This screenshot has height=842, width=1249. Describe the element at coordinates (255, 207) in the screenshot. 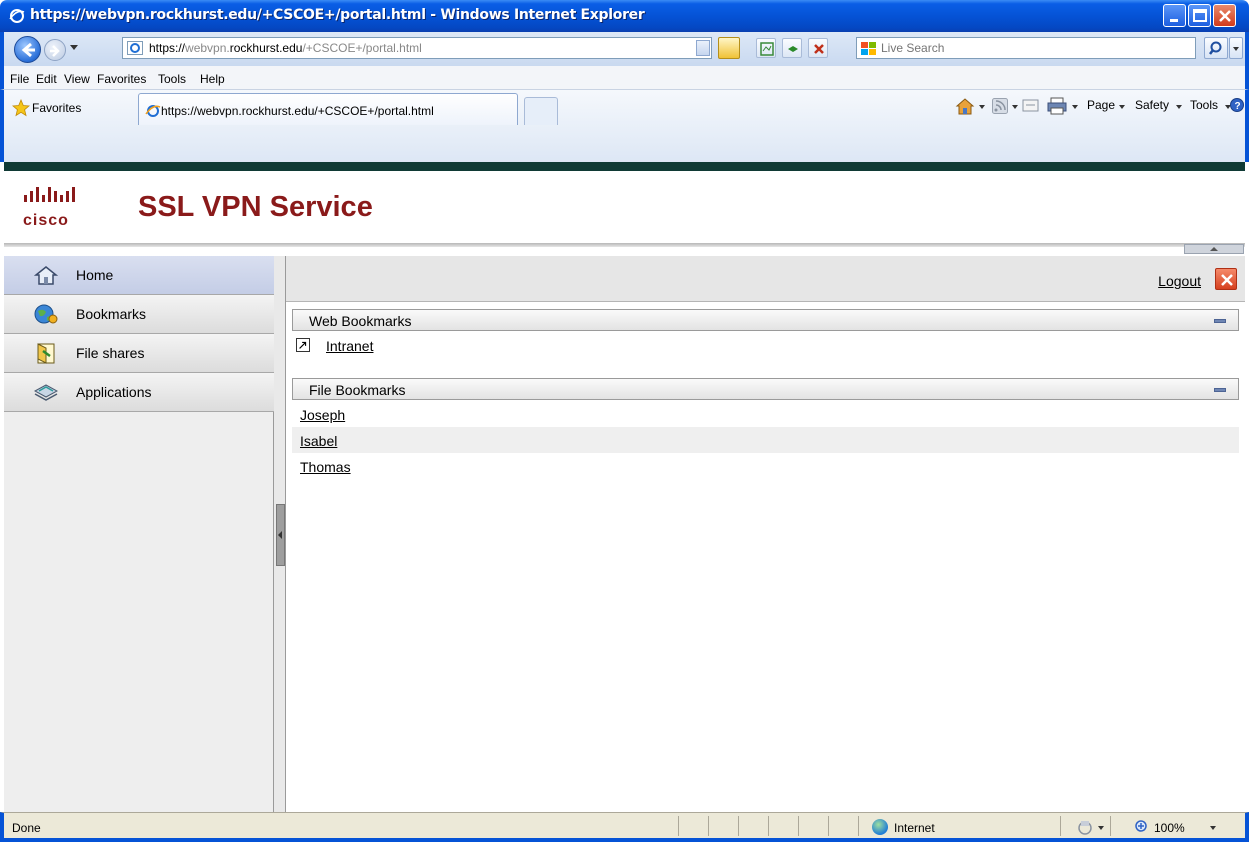

I see `portal-title: SSL VPN Service` at that location.